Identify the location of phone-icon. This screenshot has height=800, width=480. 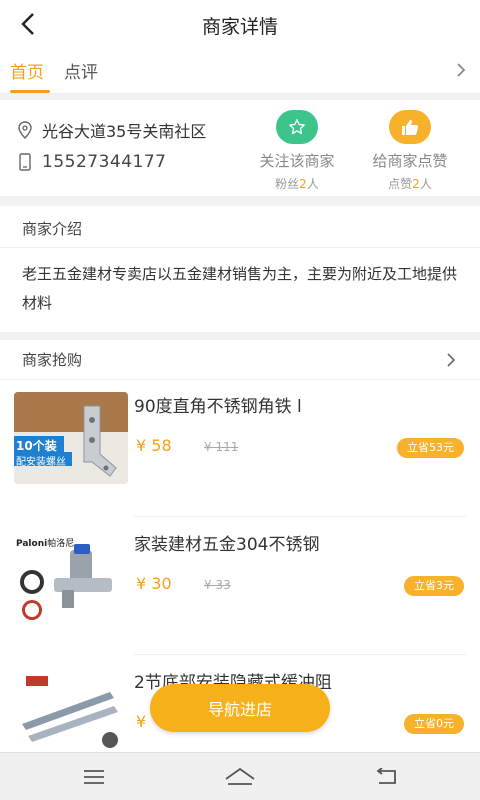
(25, 162).